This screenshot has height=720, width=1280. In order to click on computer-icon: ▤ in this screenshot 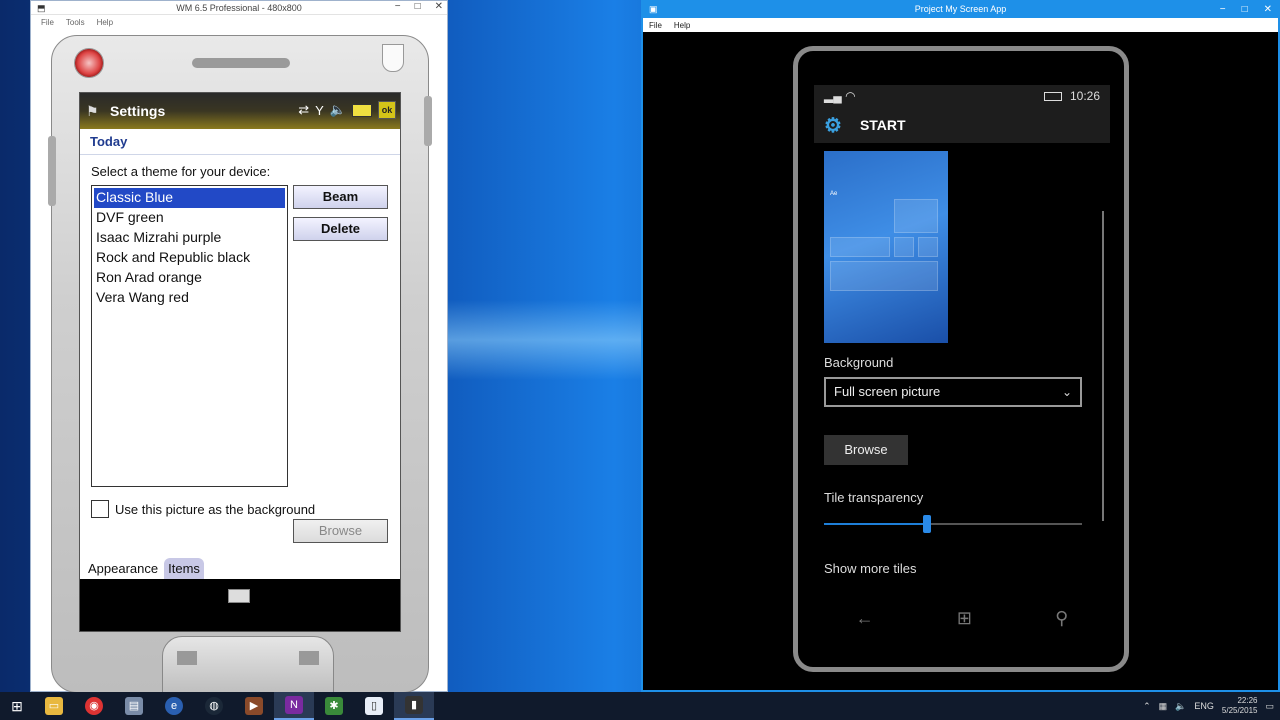, I will do `click(134, 706)`.